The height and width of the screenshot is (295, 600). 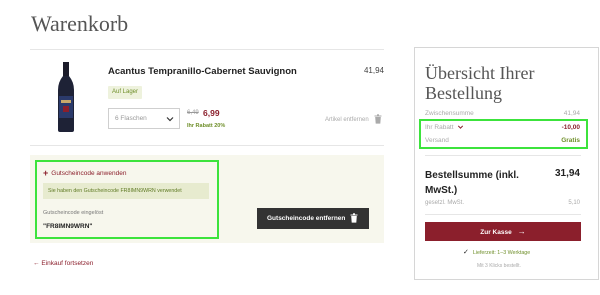 I want to click on clicks-info: Mit 3 Klicks bestellt., so click(x=499, y=266).